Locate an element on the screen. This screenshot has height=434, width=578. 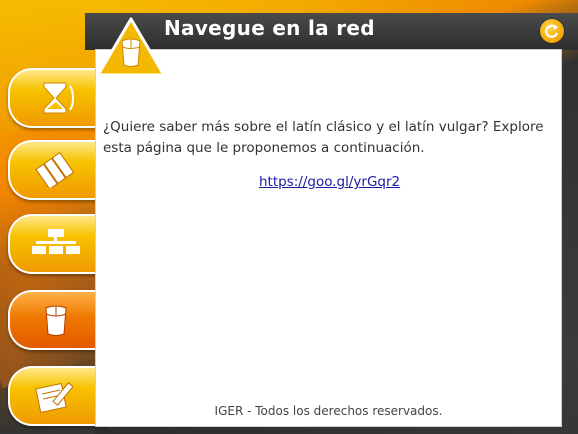
window-title: Navegue en la red is located at coordinates (269, 28).